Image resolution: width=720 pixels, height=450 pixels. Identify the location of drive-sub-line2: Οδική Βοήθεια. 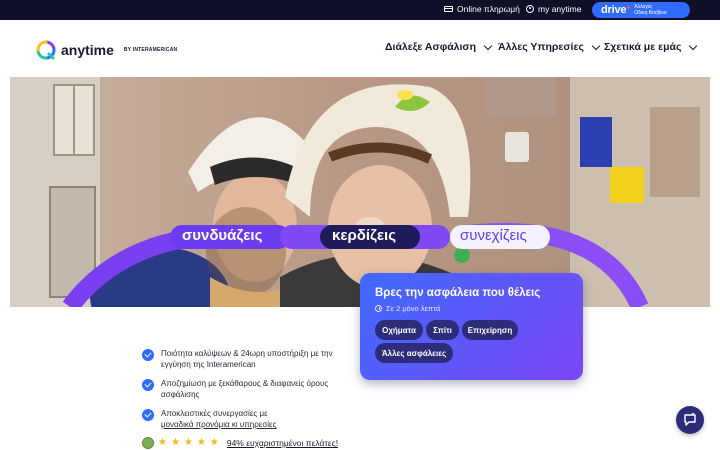
(650, 13).